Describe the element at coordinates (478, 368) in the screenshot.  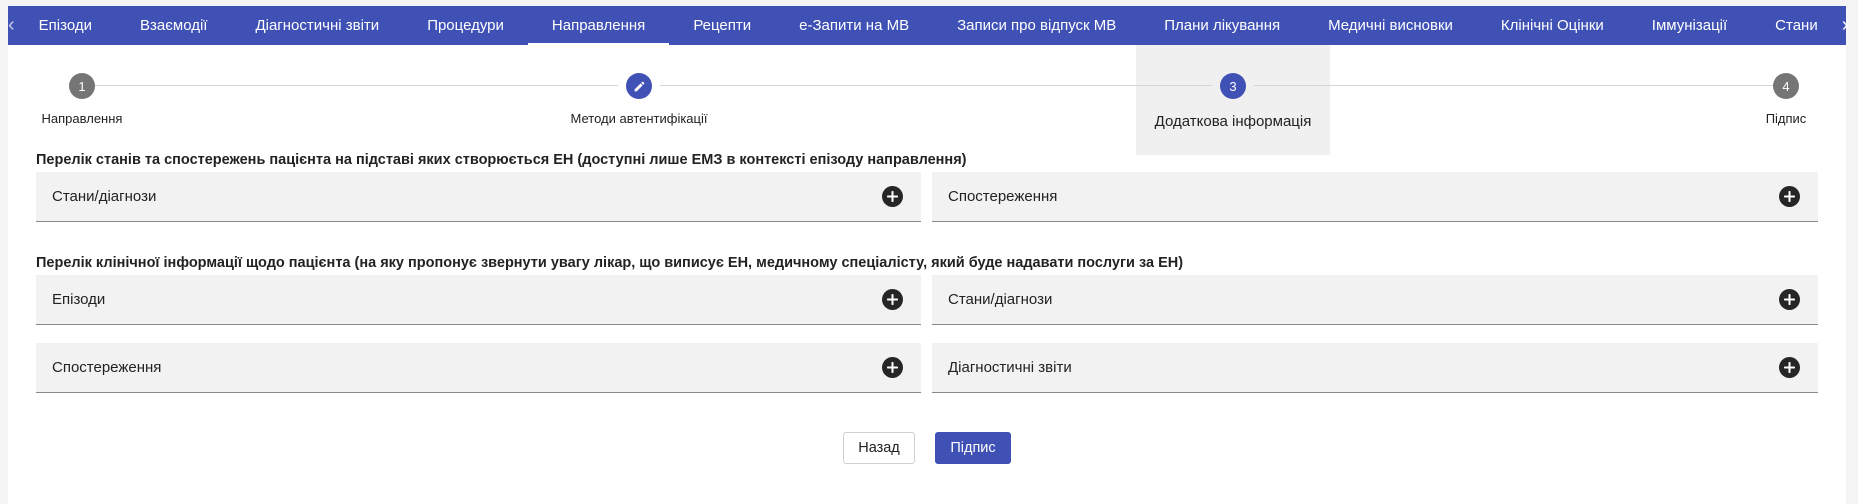
I see `panel-observations-2: Спостереження` at that location.